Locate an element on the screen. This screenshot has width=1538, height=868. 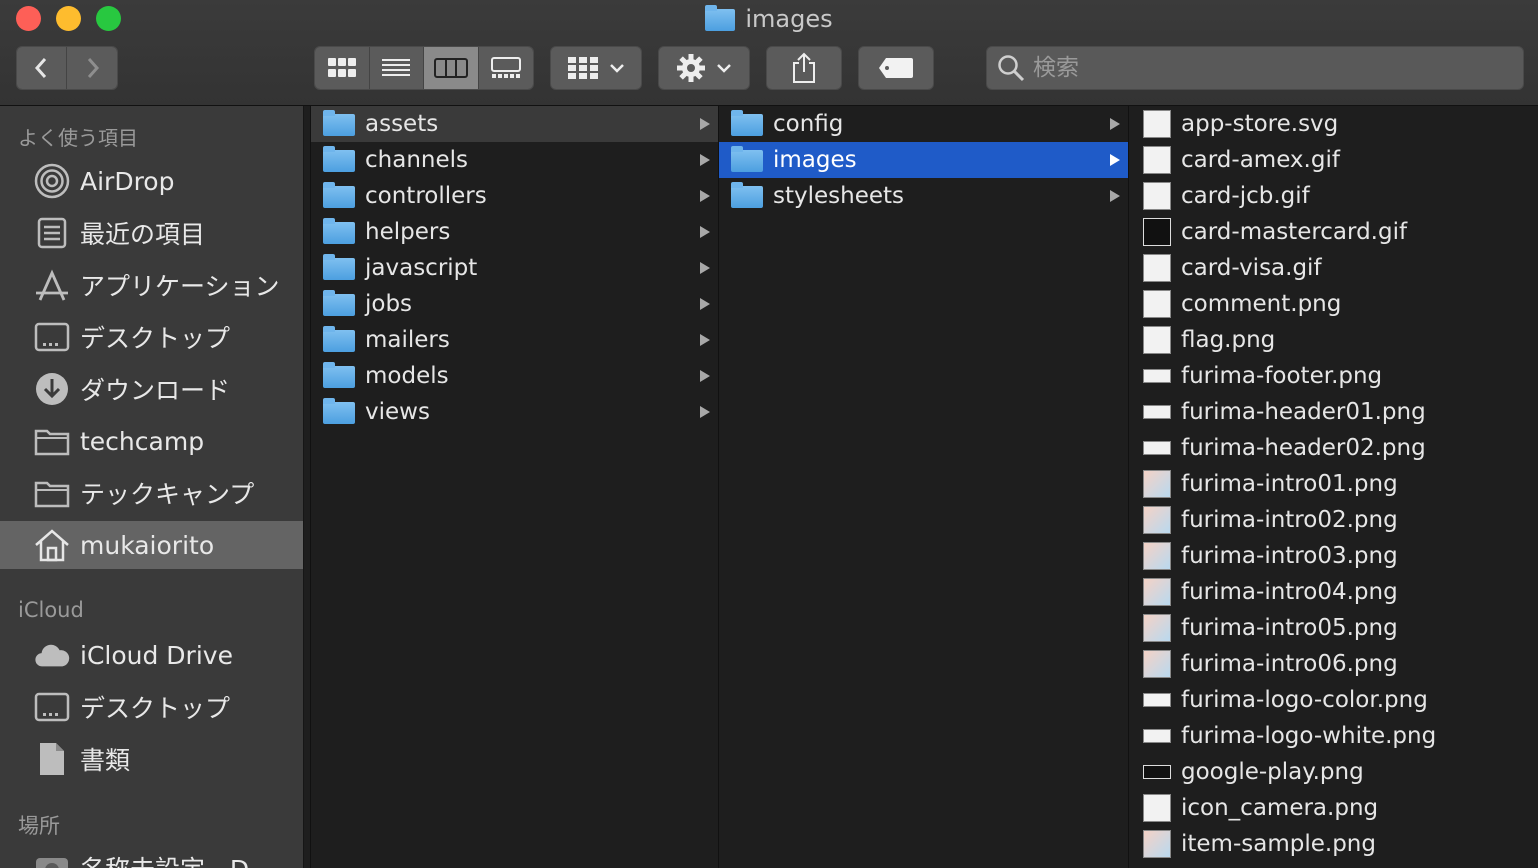
sidebar-item-techcamp-jp: テックキャンプ is located at coordinates (151, 493).